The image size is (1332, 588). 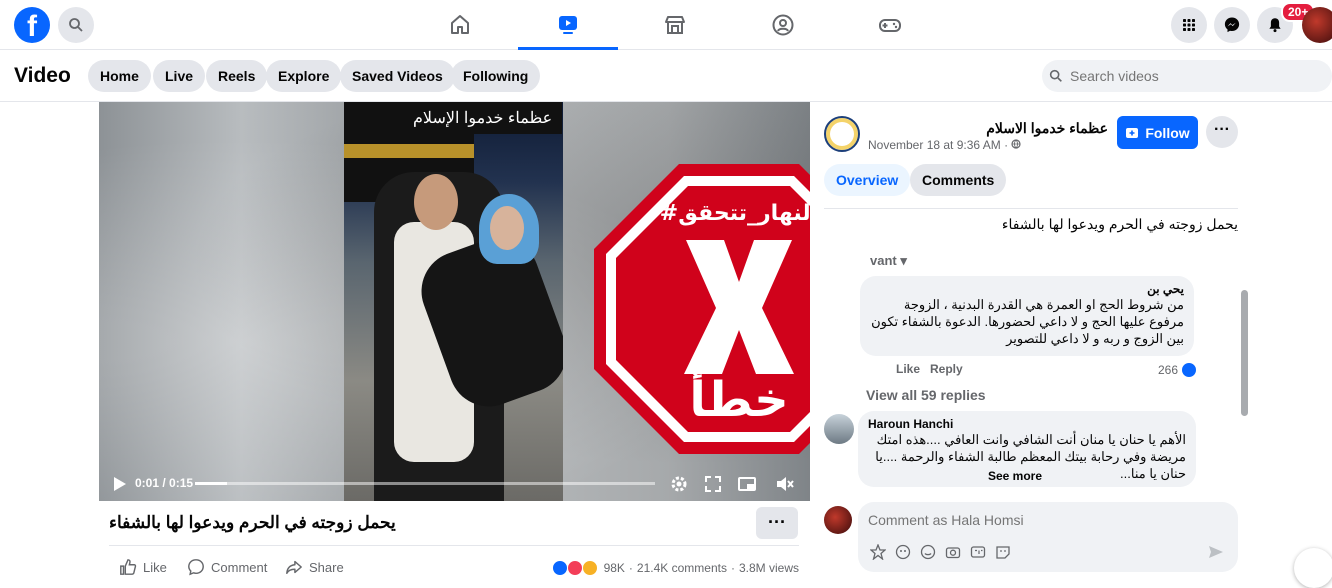 What do you see at coordinates (164, 483) in the screenshot?
I see `time-readout: 0:01 / 0:15` at bounding box center [164, 483].